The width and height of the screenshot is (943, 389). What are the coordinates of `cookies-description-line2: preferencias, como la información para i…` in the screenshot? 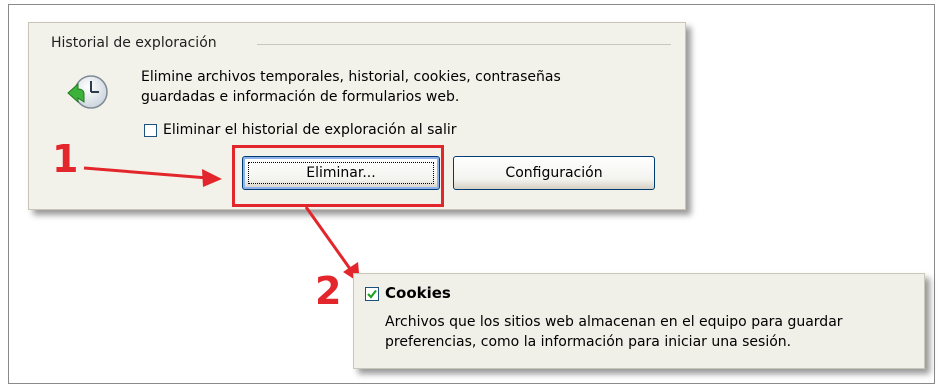 It's located at (588, 342).